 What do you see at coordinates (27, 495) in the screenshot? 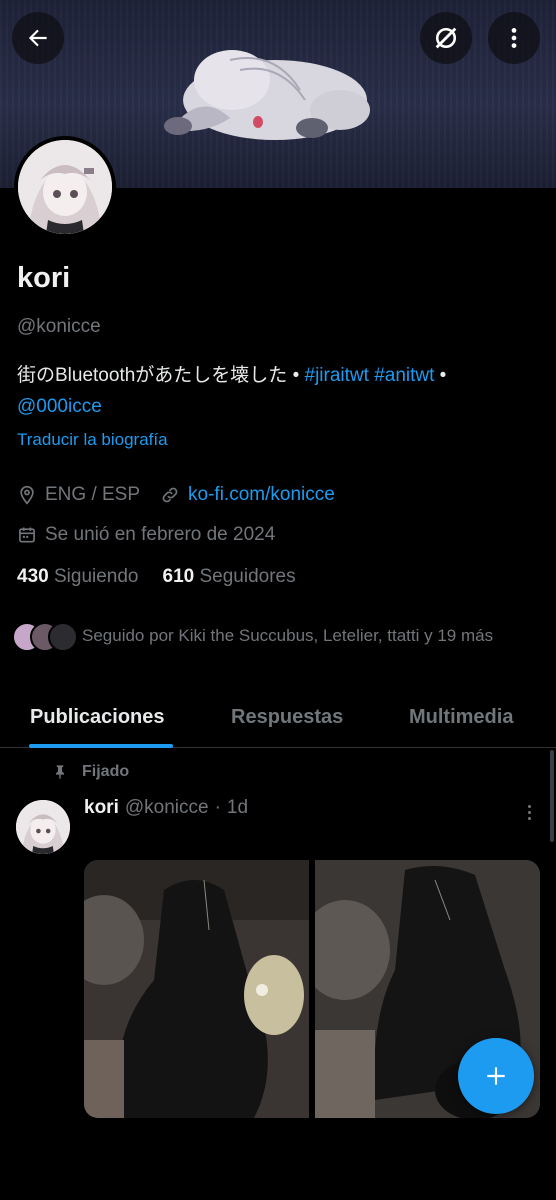
I see `location-icon` at bounding box center [27, 495].